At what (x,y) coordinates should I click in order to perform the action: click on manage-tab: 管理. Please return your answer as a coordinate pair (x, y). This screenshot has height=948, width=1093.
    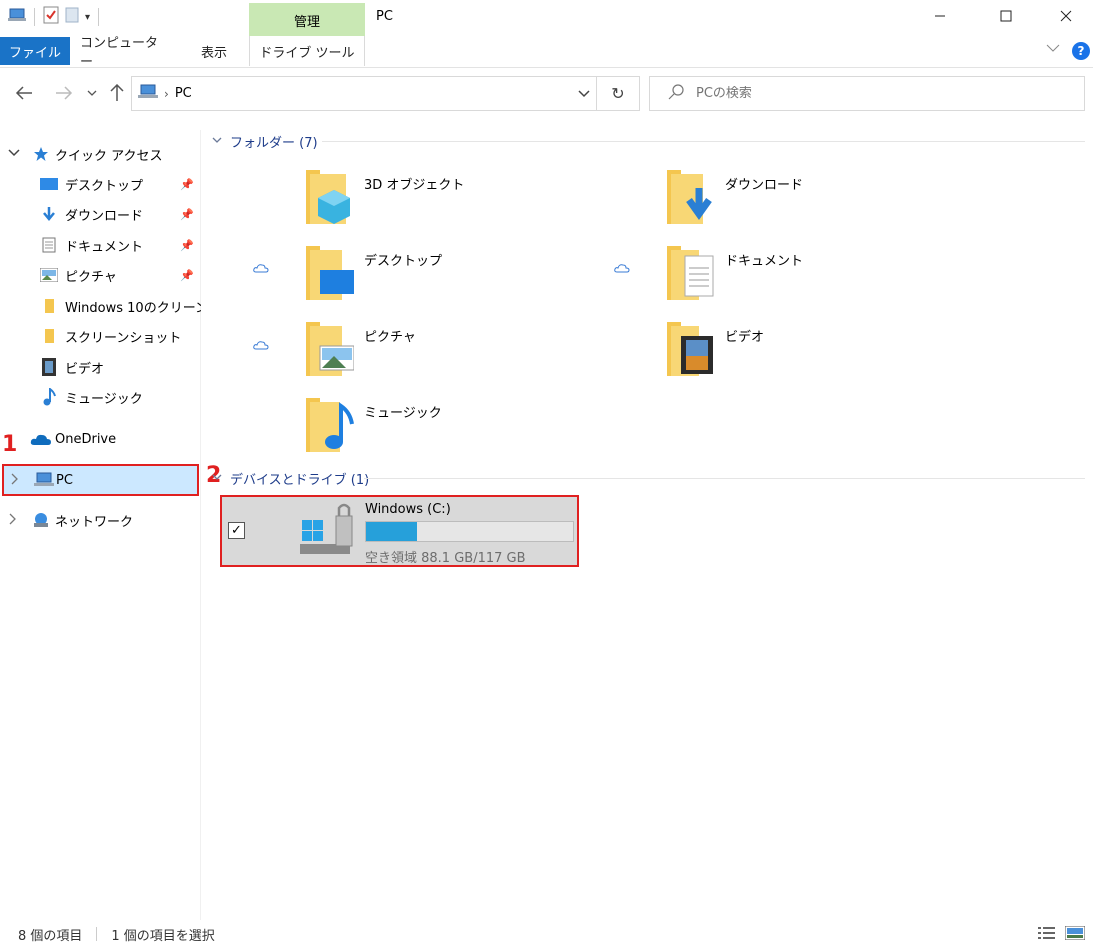
    Looking at the image, I should click on (307, 20).